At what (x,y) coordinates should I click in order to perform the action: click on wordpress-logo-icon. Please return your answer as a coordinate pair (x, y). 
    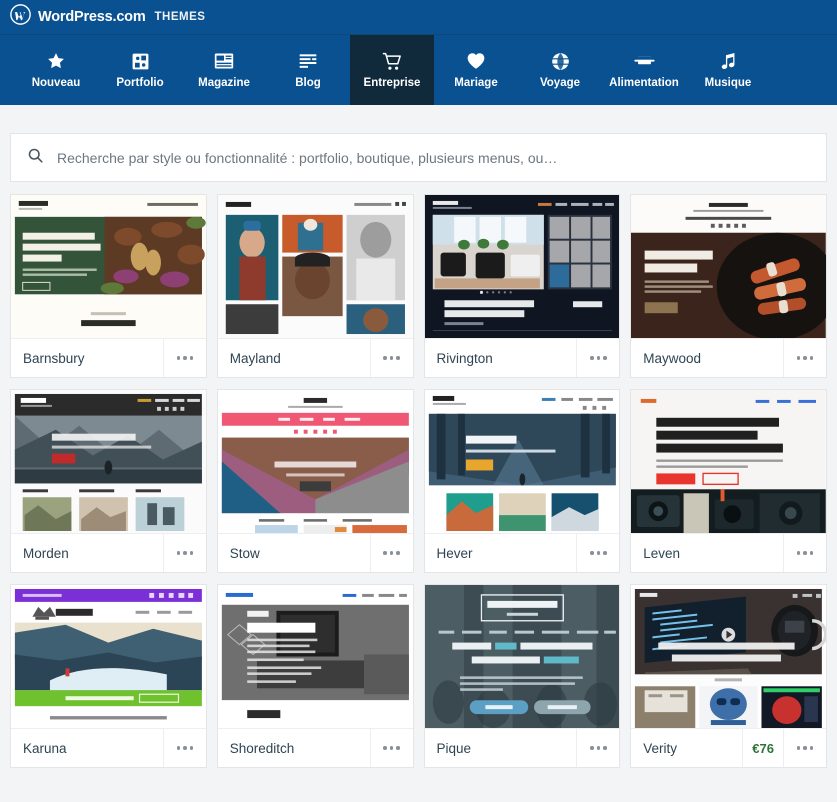
    Looking at the image, I should click on (20, 17).